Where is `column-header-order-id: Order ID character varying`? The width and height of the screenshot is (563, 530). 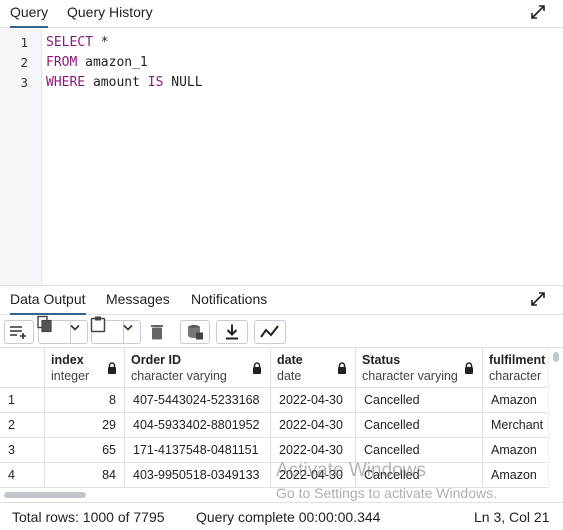 column-header-order-id: Order ID character varying is located at coordinates (198, 368).